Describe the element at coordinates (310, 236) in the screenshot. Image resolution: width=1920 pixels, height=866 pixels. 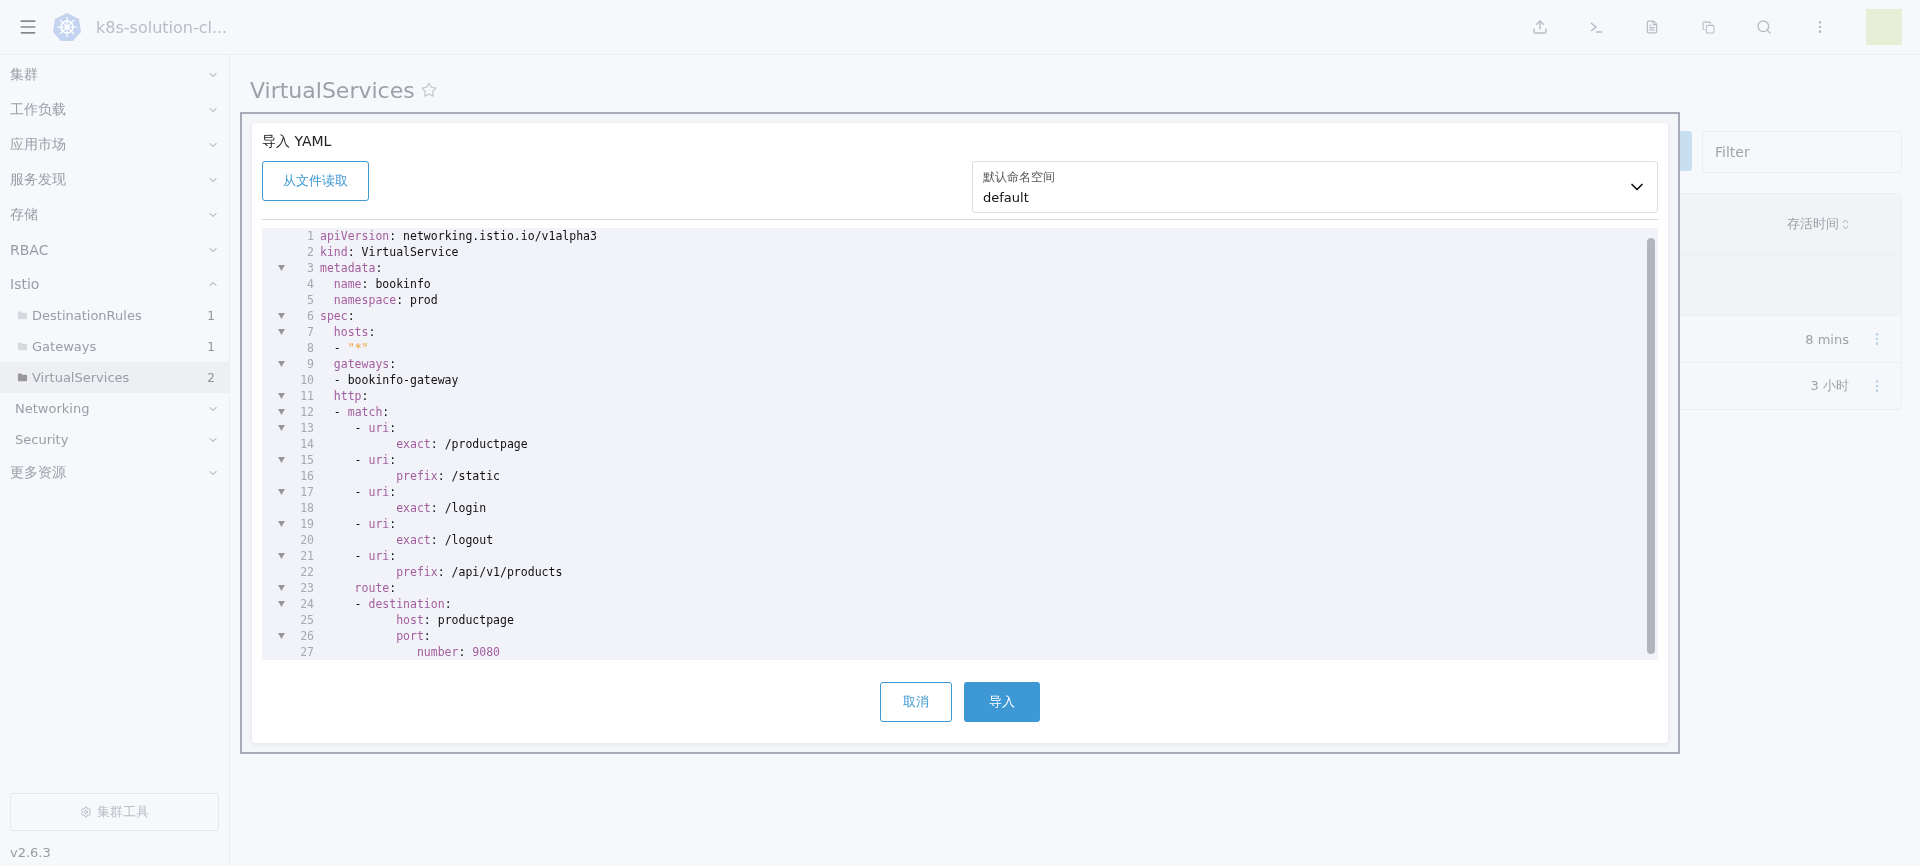
I see `line-number: 1` at that location.